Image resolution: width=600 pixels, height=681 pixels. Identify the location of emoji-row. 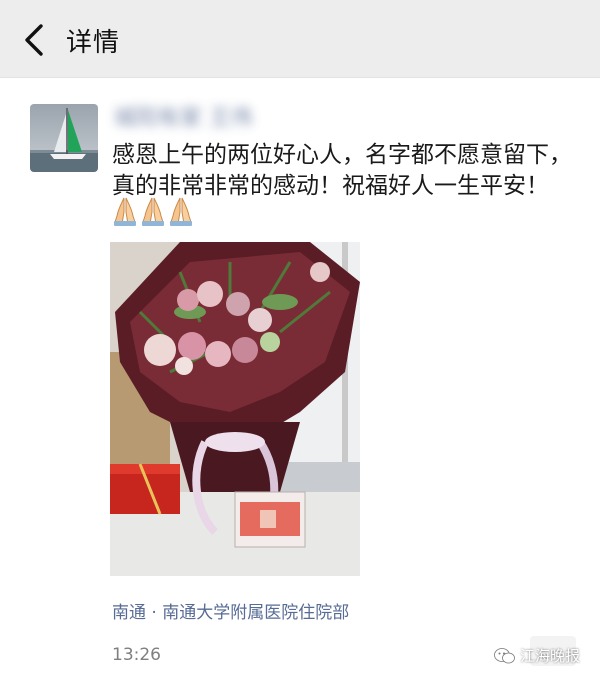
(153, 211).